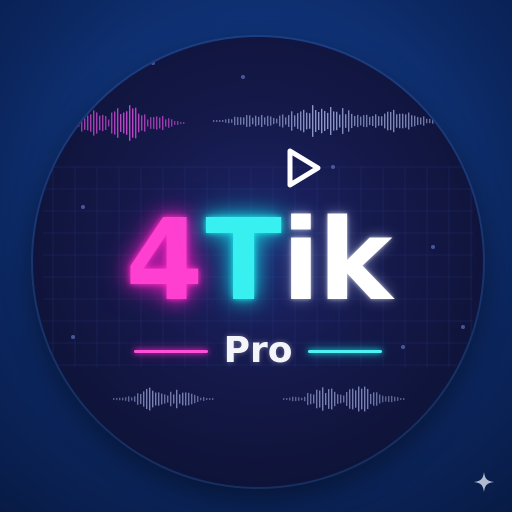 This screenshot has width=512, height=512. Describe the element at coordinates (170, 351) in the screenshot. I see `divider-left` at that location.